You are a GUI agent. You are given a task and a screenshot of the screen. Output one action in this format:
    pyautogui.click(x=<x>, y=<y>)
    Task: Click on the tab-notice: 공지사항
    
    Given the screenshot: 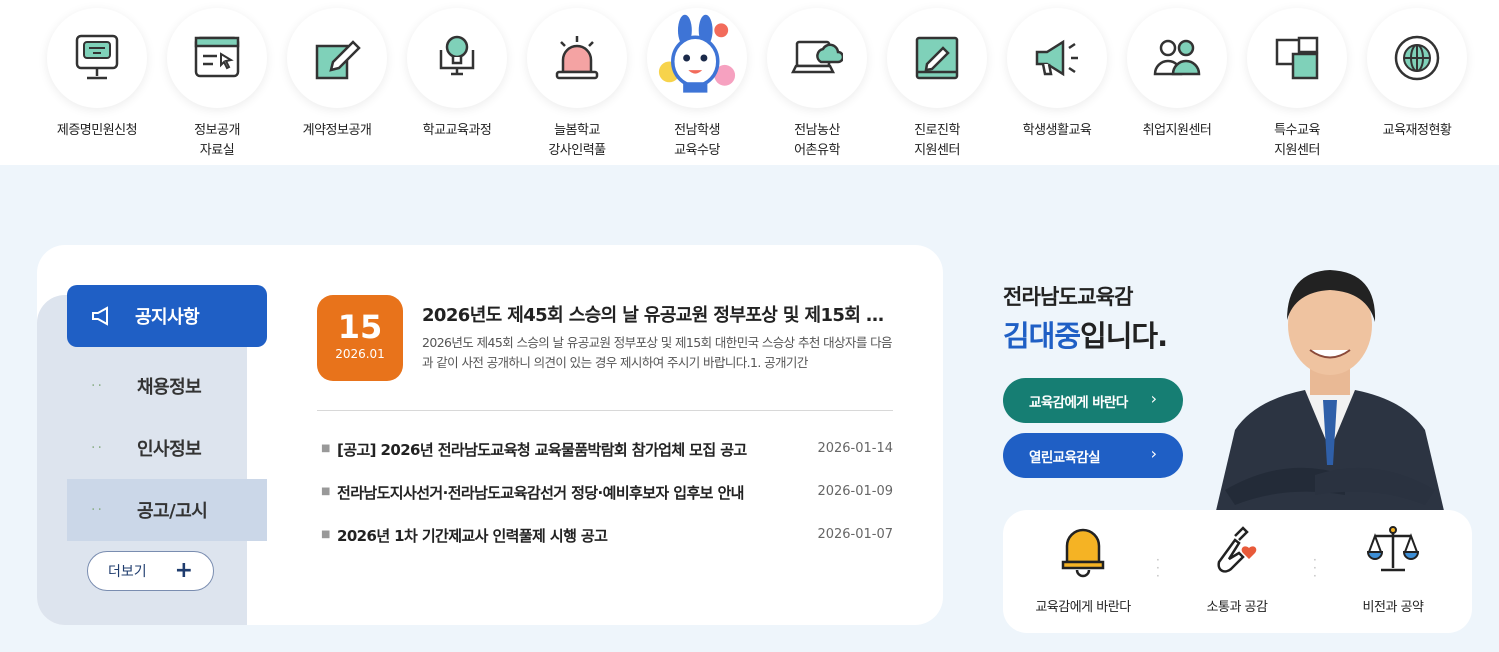 What is the action you would take?
    pyautogui.click(x=167, y=316)
    